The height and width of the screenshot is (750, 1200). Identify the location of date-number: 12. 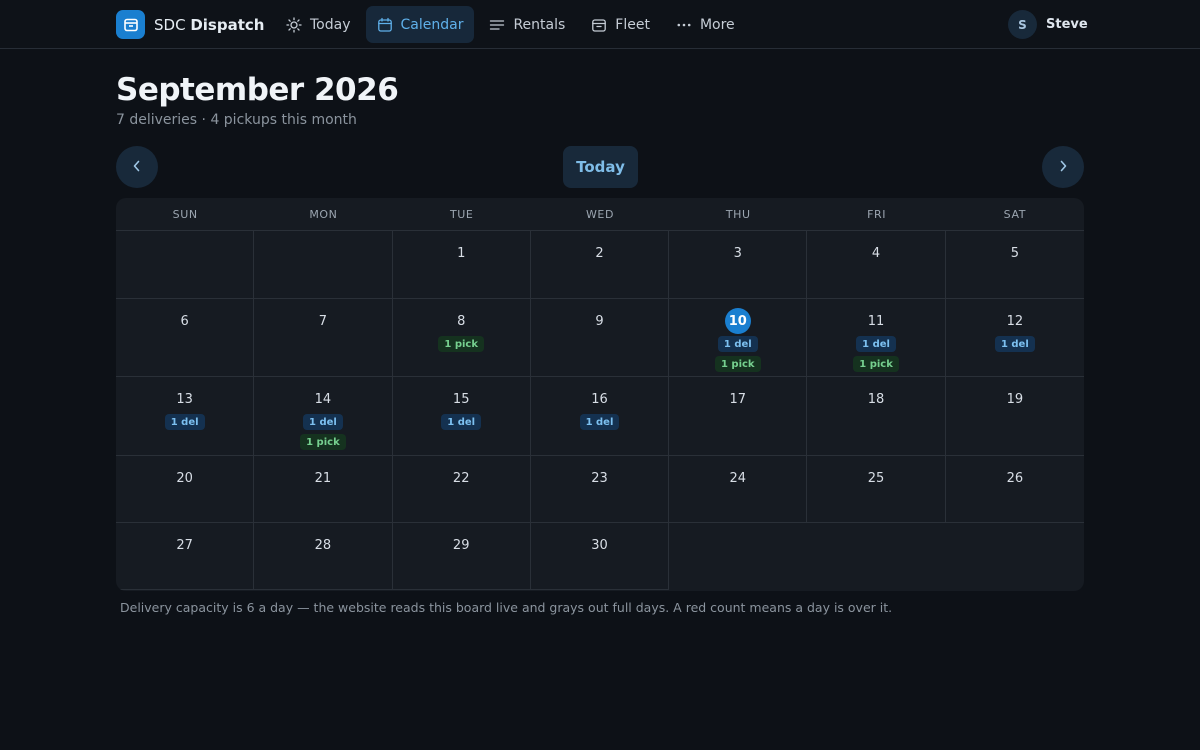
(1015, 321).